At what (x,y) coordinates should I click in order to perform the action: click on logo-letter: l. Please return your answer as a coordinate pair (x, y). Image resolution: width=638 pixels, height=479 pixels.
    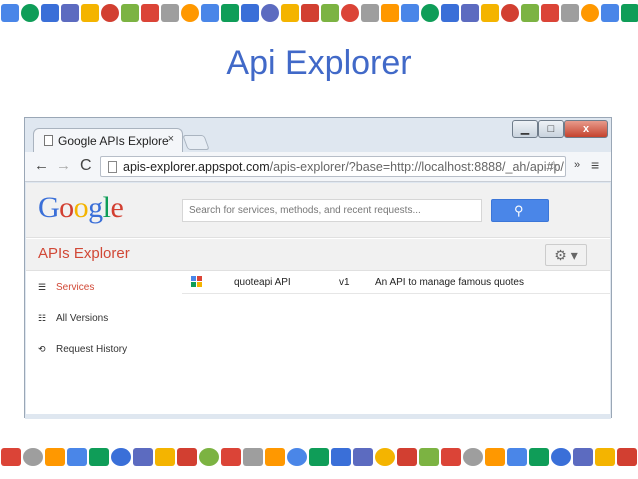
    Looking at the image, I should click on (106, 207).